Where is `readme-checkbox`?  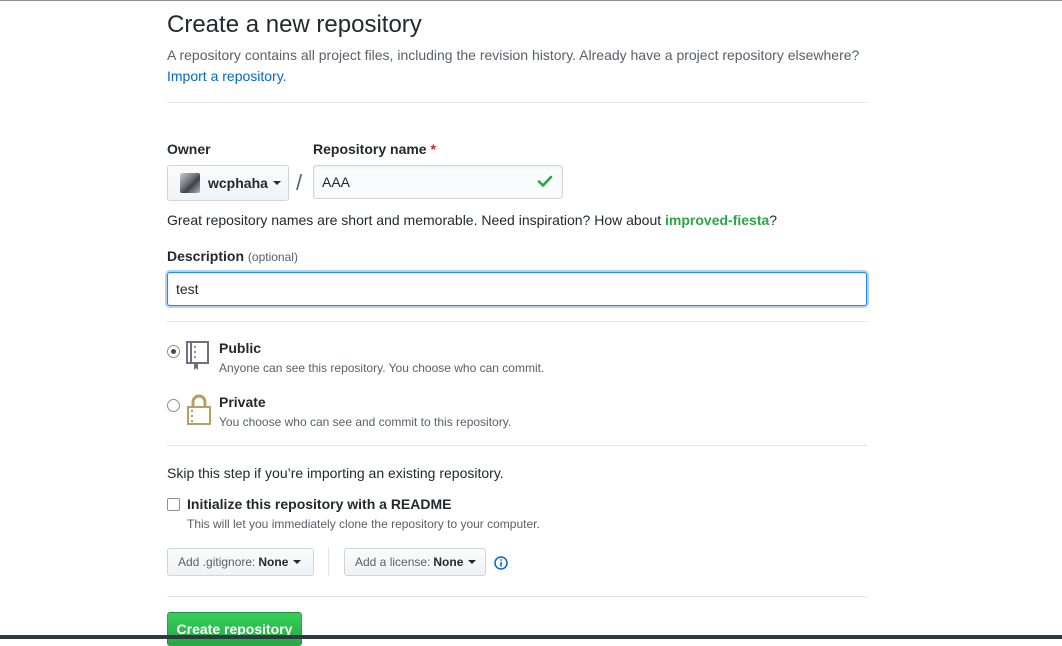 readme-checkbox is located at coordinates (173, 504).